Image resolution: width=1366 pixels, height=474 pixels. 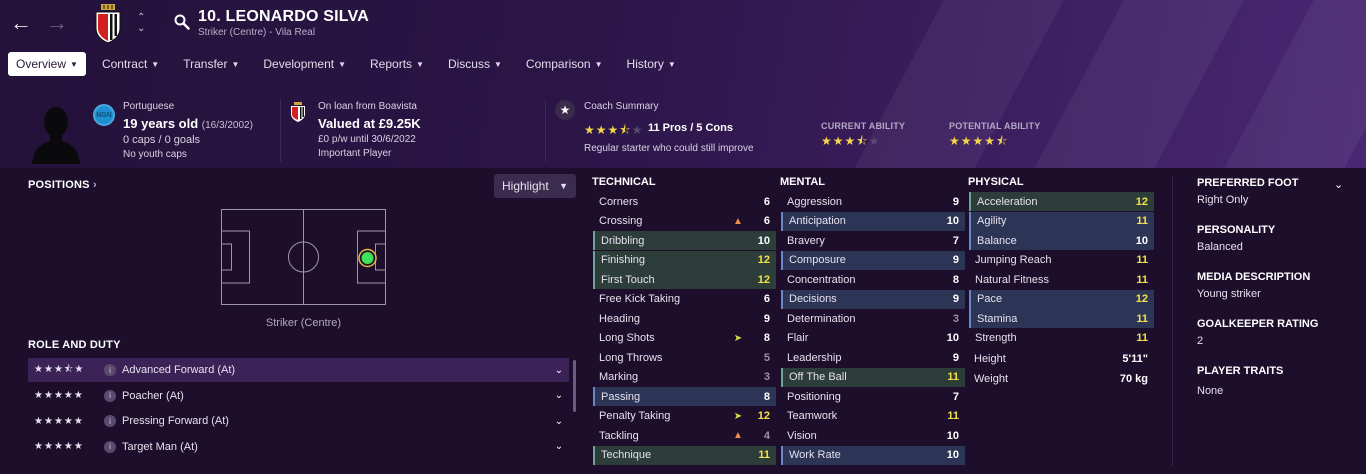 What do you see at coordinates (182, 22) in the screenshot?
I see `search-icon` at bounding box center [182, 22].